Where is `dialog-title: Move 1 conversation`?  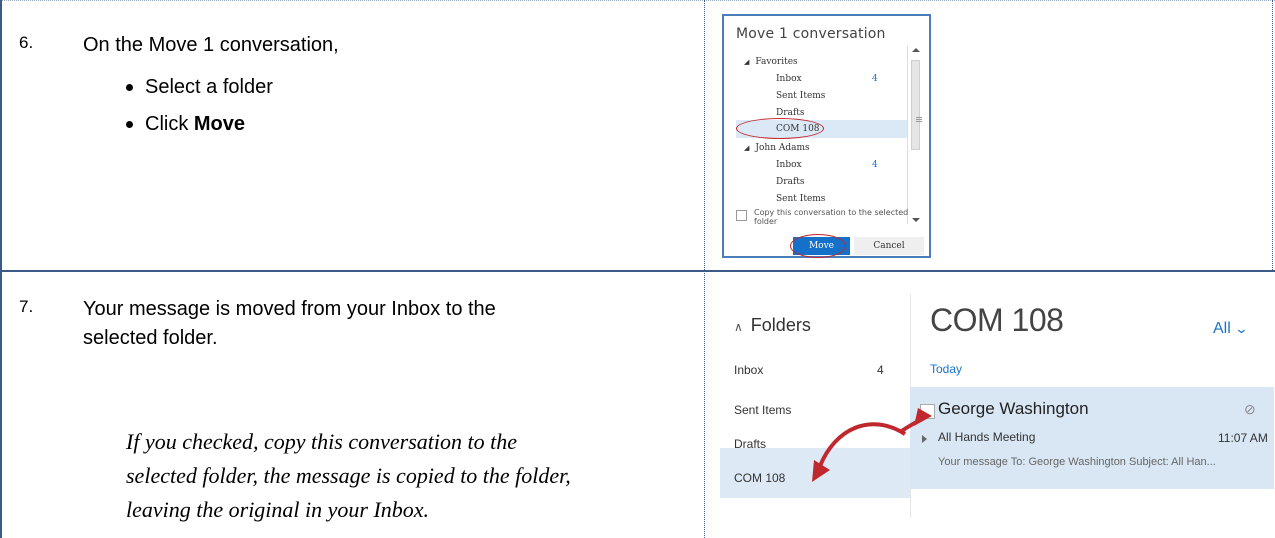
dialog-title: Move 1 conversation is located at coordinates (811, 34).